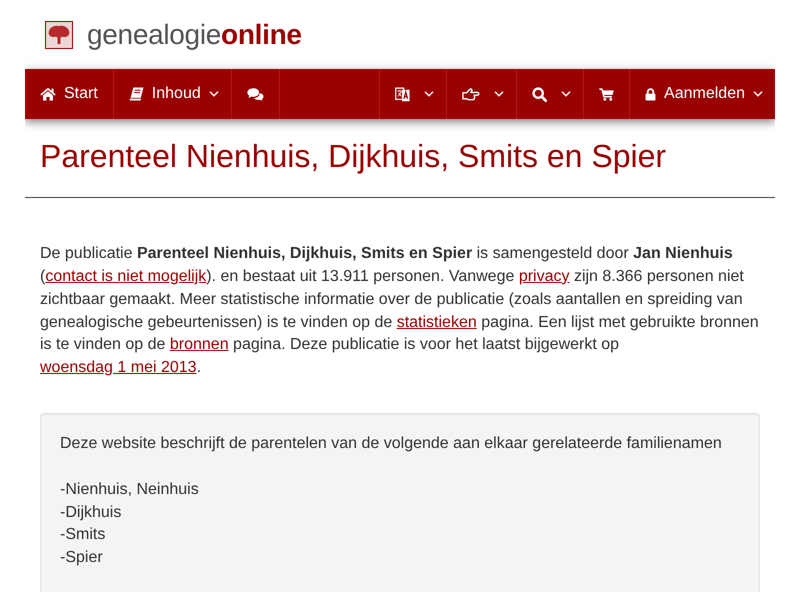 This screenshot has width=800, height=600. What do you see at coordinates (255, 94) in the screenshot?
I see `speech-bubbles-icon` at bounding box center [255, 94].